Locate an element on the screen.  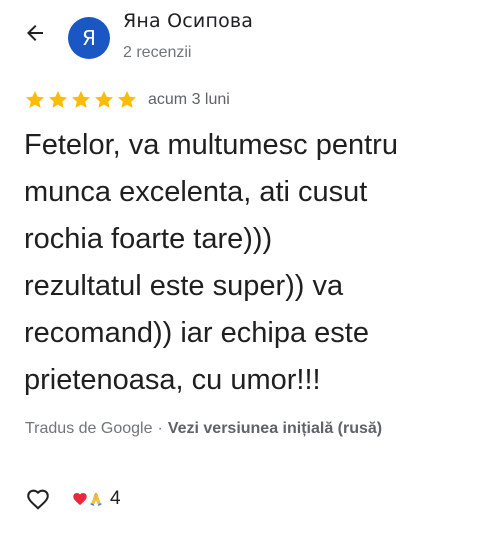
author-reviews-count: 2 recenzii is located at coordinates (157, 52).